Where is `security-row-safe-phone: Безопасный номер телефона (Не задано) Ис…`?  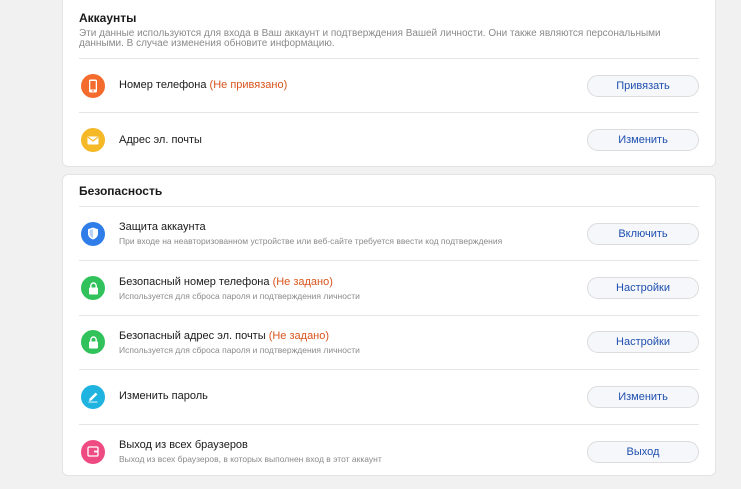
security-row-safe-phone: Безопасный номер телефона (Не задано) Ис… is located at coordinates (389, 288).